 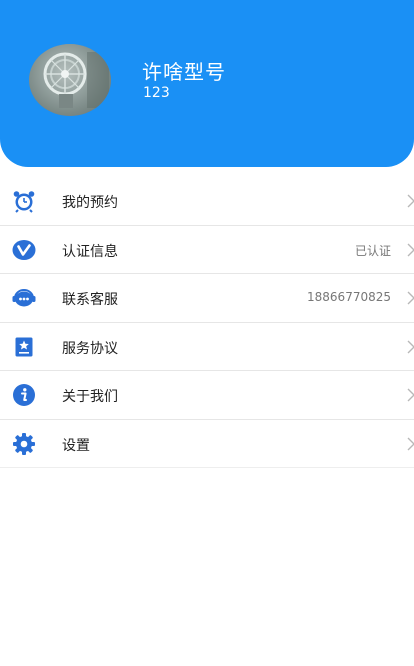 I want to click on menu-item-label: 服务协议, so click(x=90, y=348).